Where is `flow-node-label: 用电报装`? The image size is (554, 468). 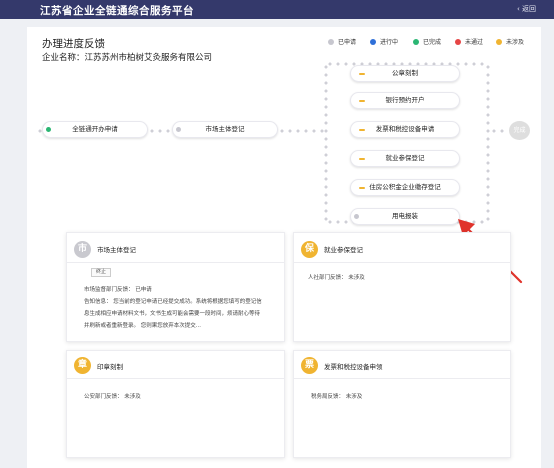 flow-node-label: 用电报装 is located at coordinates (405, 216).